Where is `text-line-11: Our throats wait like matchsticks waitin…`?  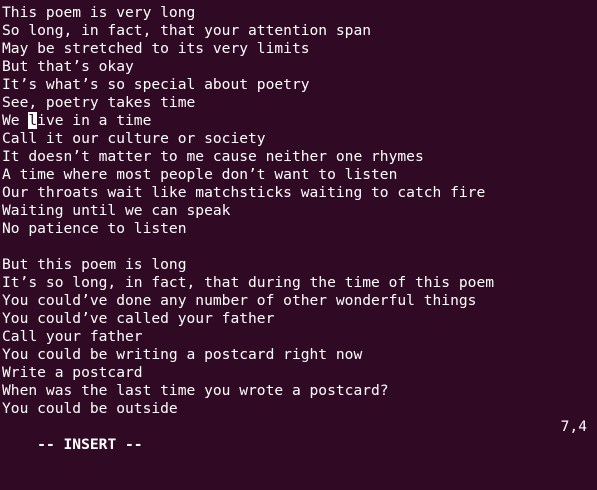
text-line-11: Our throats wait like matchsticks waitin… is located at coordinates (299, 193).